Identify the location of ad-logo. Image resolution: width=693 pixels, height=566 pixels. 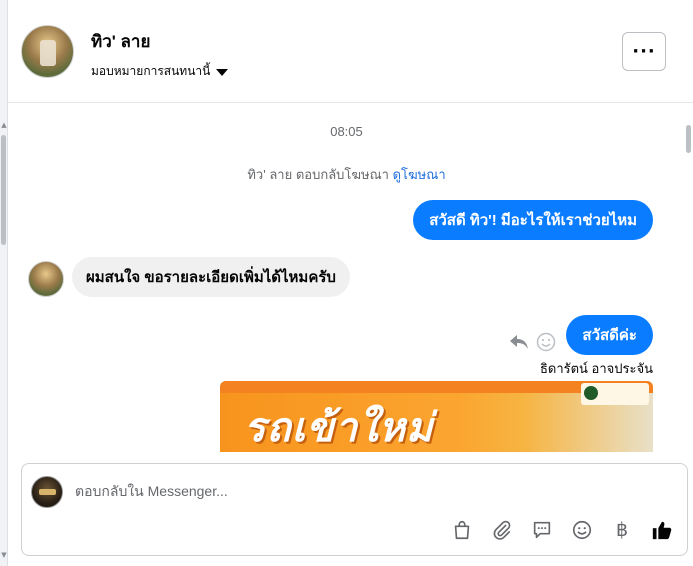
(615, 394).